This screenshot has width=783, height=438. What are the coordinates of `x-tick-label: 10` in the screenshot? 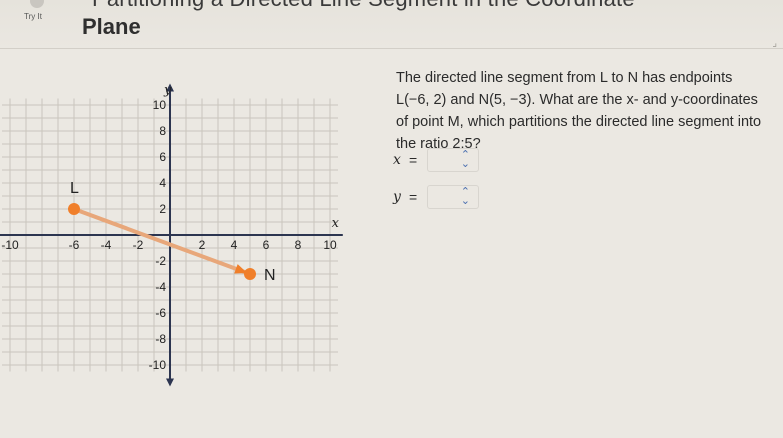 It's located at (330, 245).